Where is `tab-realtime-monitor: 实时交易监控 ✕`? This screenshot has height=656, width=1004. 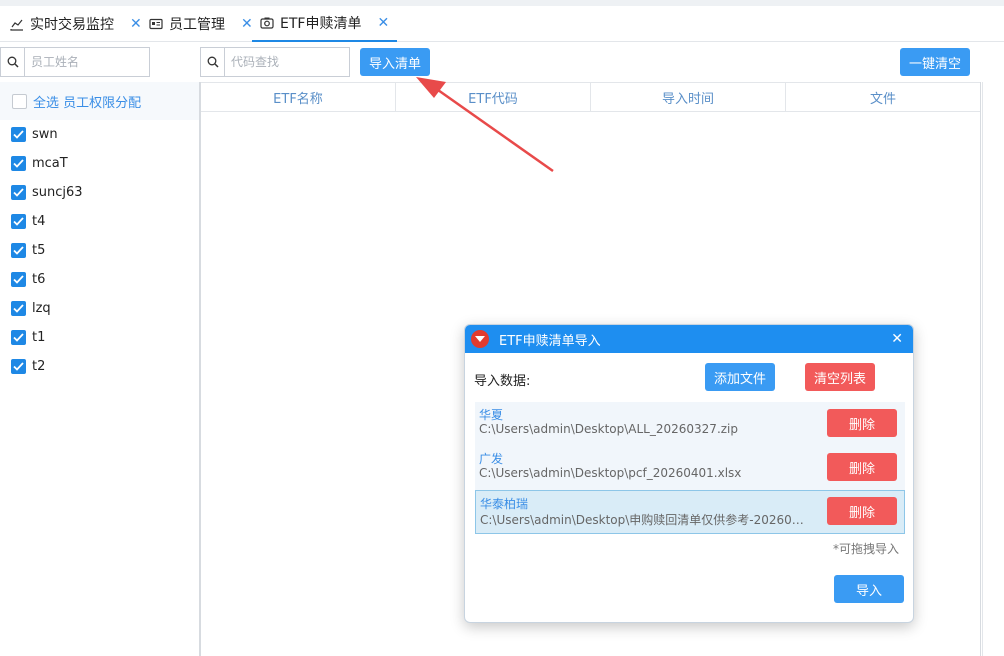
tab-realtime-monitor: 实时交易监控 ✕ is located at coordinates (76, 24).